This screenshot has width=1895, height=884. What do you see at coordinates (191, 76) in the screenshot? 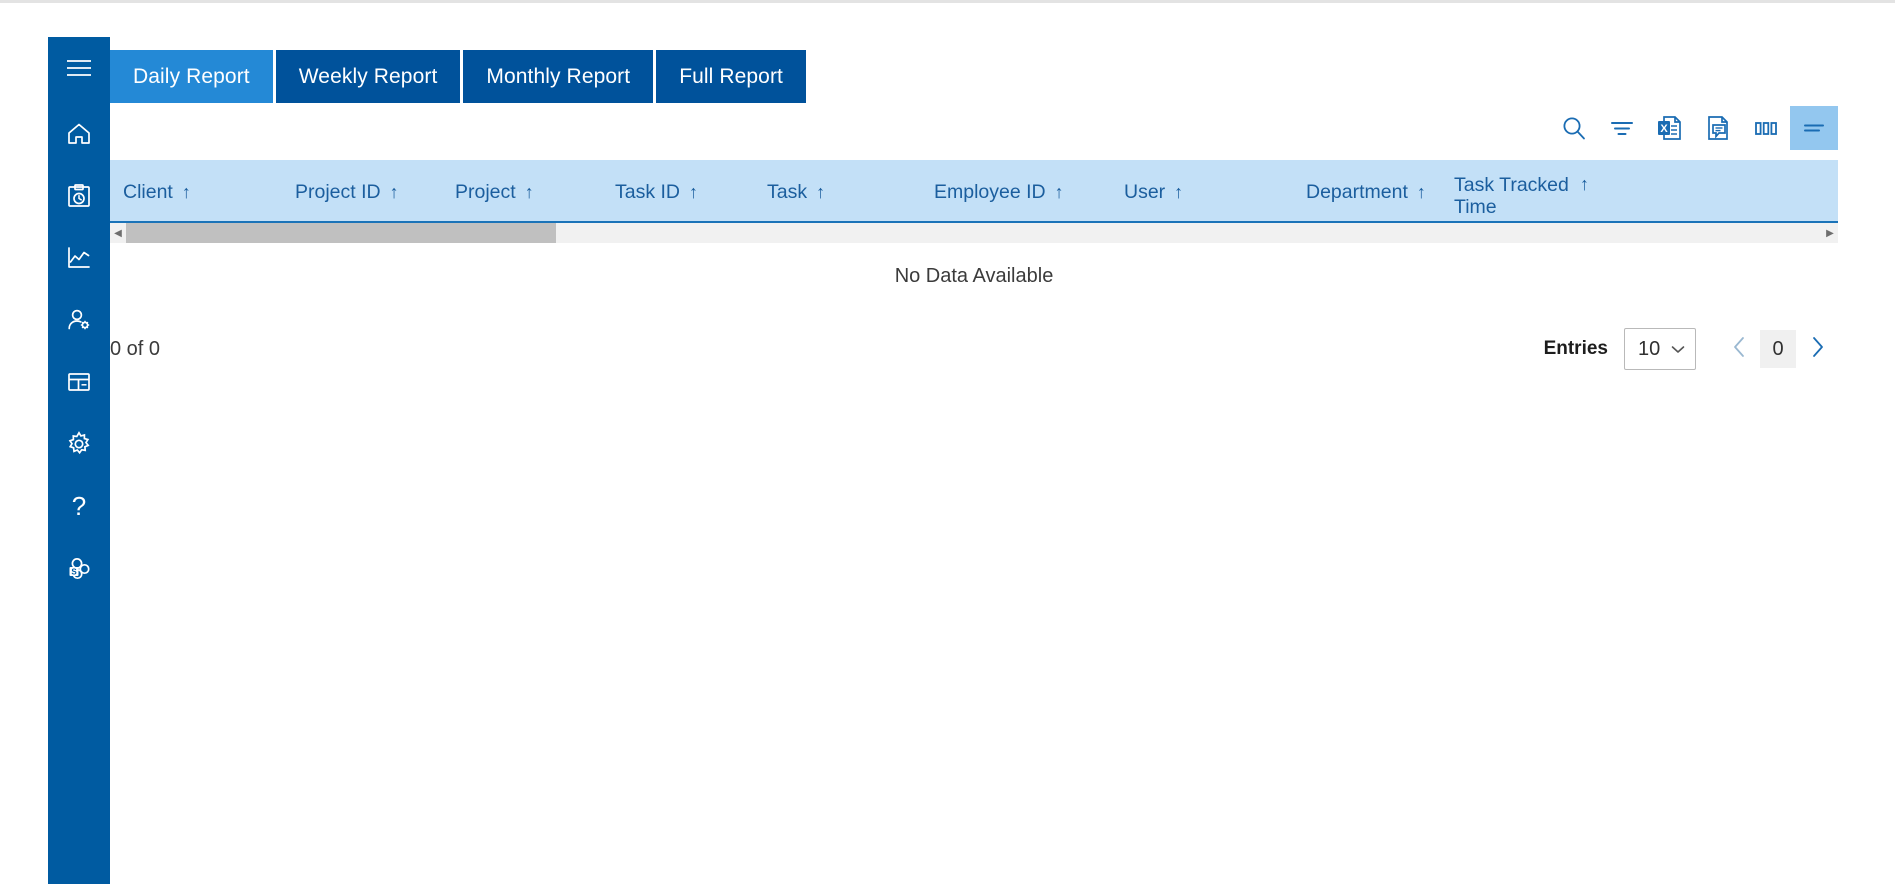
I see `tab-daily-report: Daily Report` at bounding box center [191, 76].